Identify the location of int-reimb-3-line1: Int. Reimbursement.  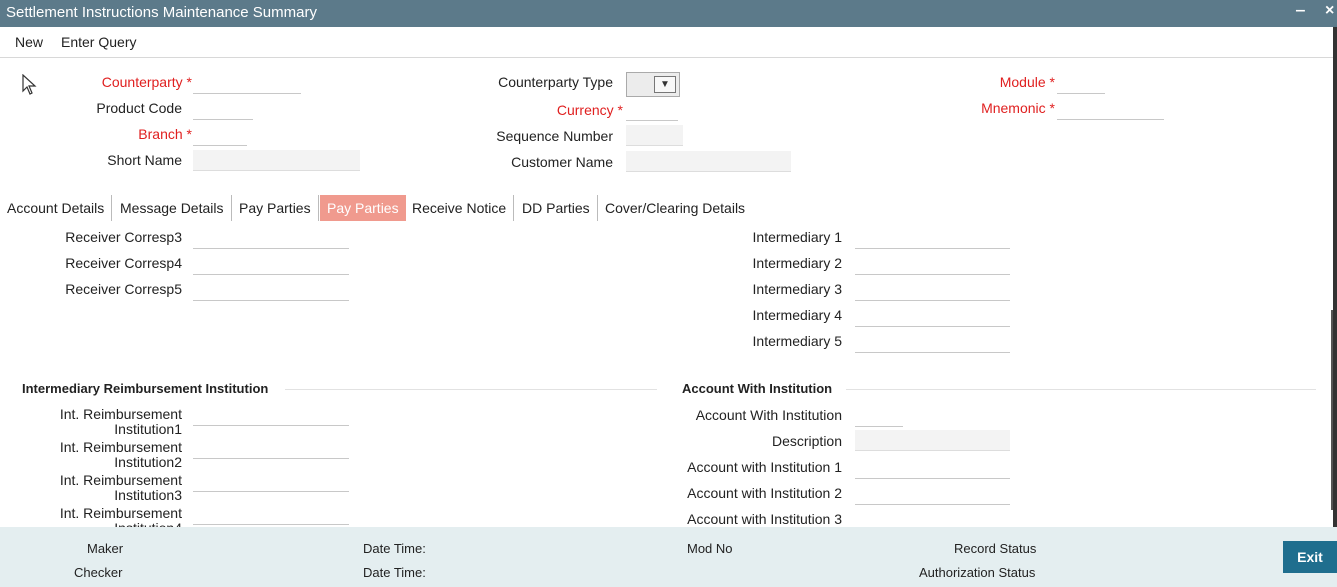
(120, 480).